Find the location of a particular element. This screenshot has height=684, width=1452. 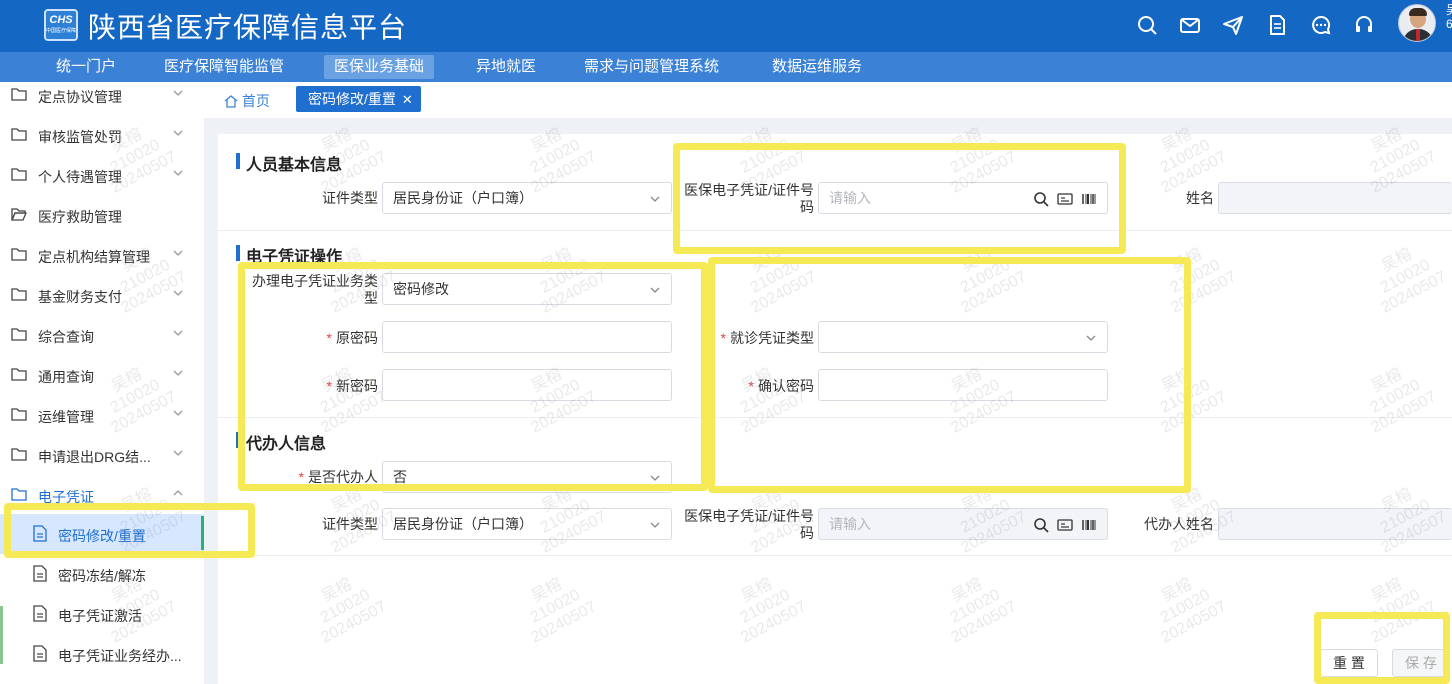

agent-ecert-label: 医保电子凭证/证件号码 is located at coordinates (749, 524).